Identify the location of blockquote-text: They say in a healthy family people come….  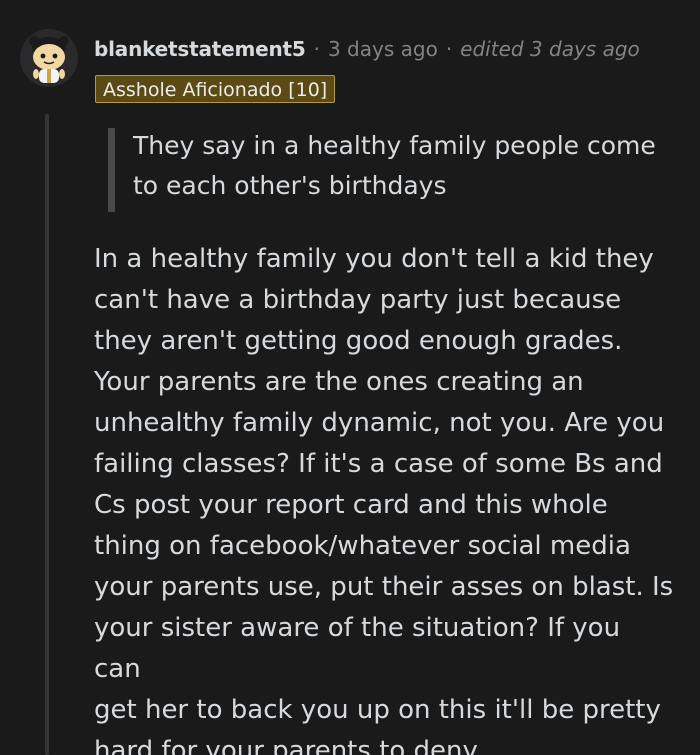
(403, 166).